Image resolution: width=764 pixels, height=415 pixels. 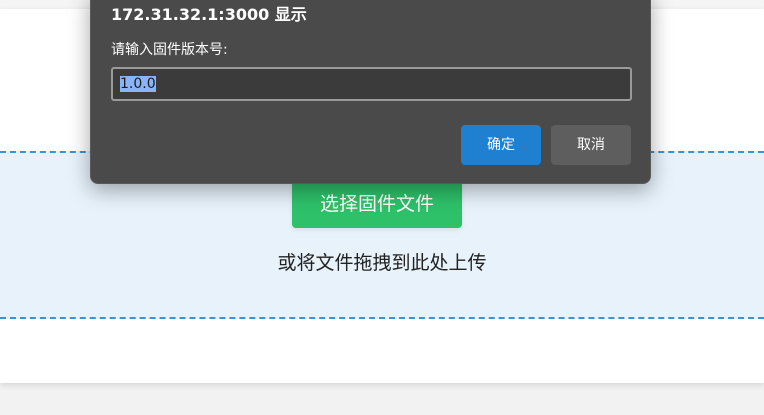 I want to click on dialog-message: 请输入固件版本号:, so click(x=169, y=50).